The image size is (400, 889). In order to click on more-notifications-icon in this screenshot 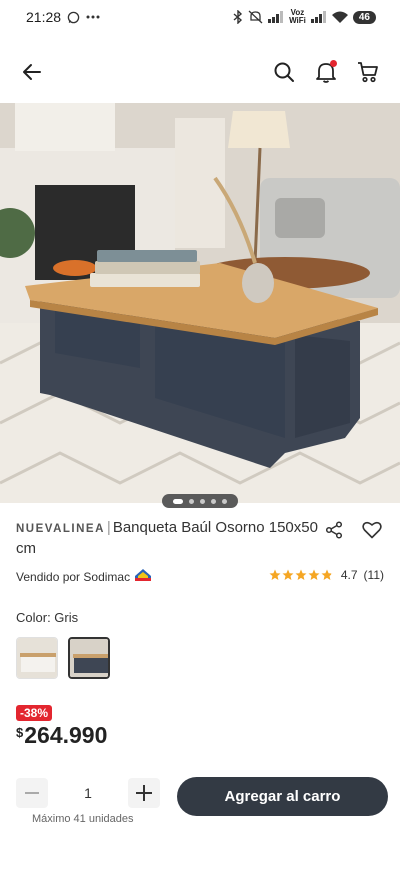, I will do `click(93, 17)`.